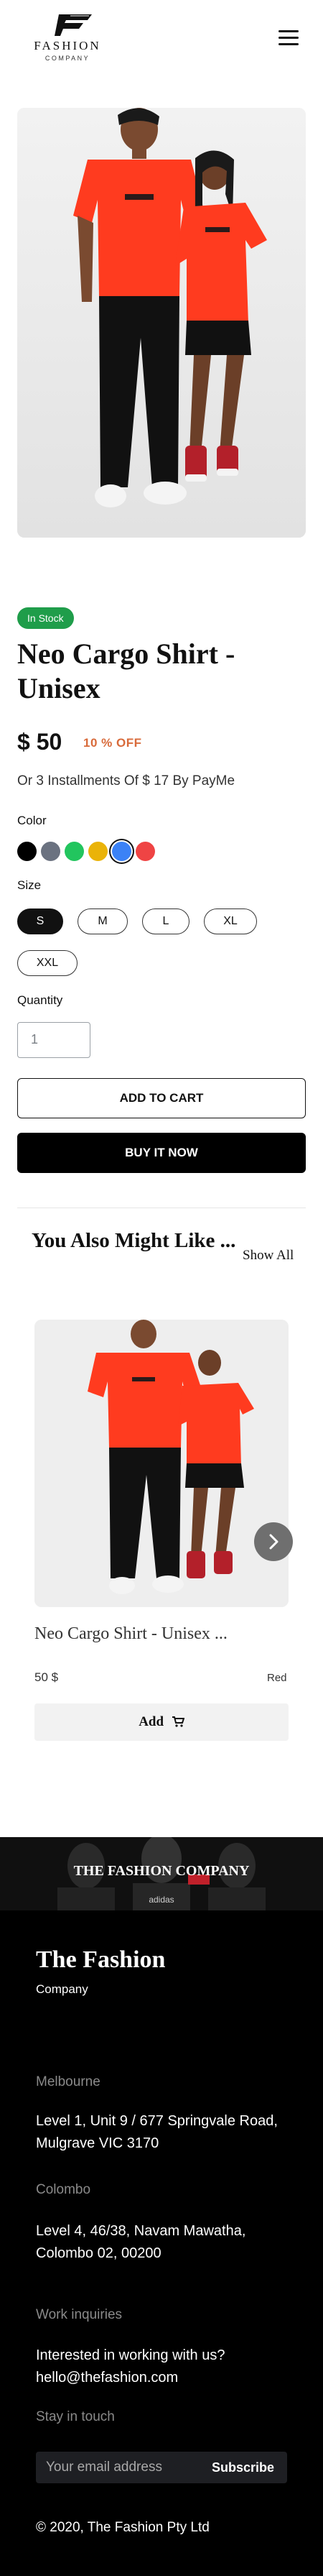  Describe the element at coordinates (230, 921) in the screenshot. I see `size-option-xl: XL` at that location.